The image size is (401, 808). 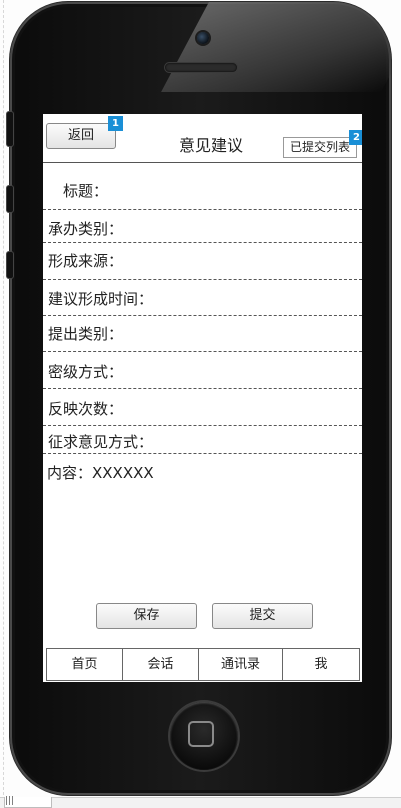 What do you see at coordinates (205, 408) in the screenshot?
I see `form-field-report-count: 反映次数：` at bounding box center [205, 408].